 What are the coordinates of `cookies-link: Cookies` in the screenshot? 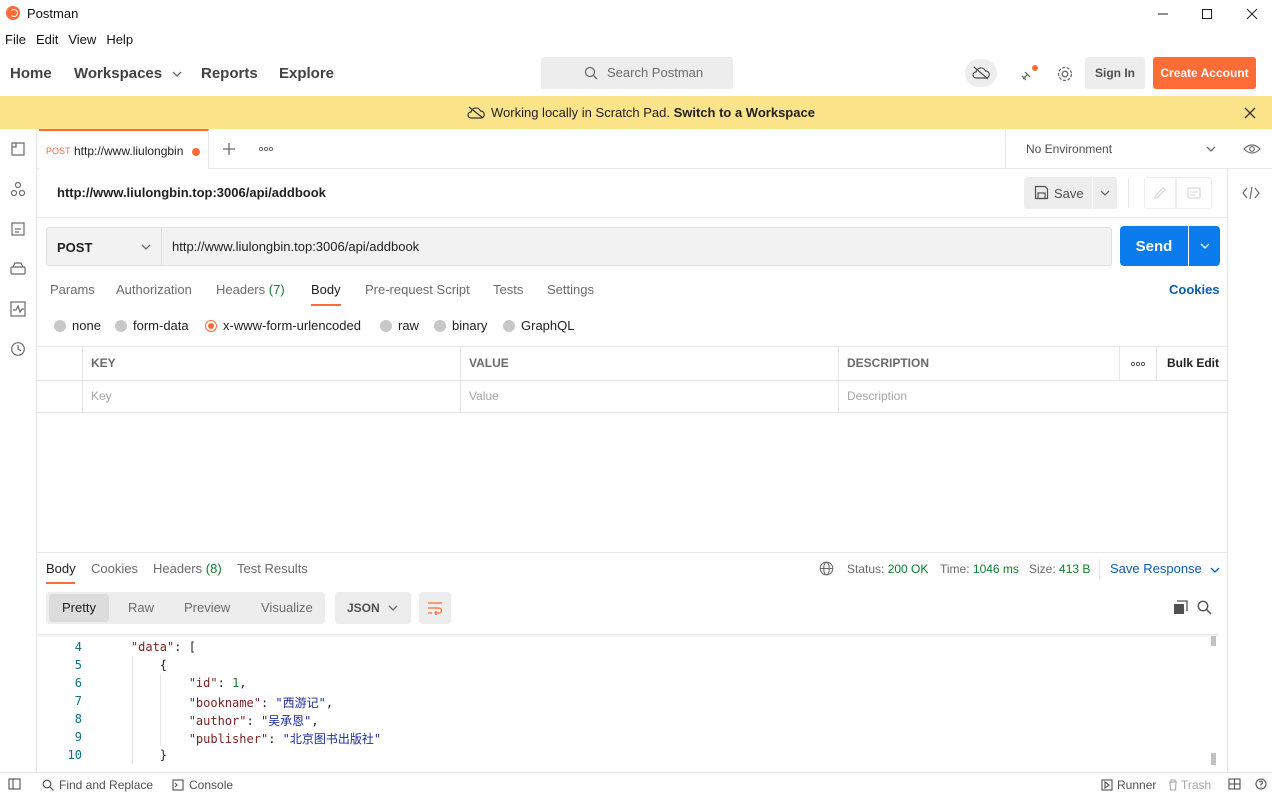 It's located at (1194, 289).